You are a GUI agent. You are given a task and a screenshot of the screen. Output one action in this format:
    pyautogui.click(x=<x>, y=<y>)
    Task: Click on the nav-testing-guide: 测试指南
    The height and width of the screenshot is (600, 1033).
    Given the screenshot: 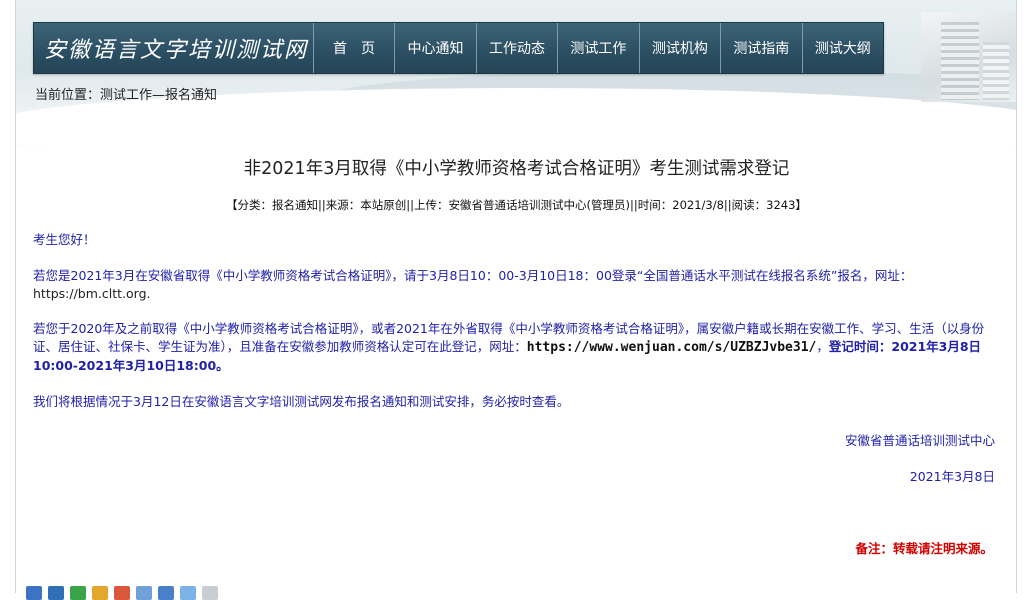 What is the action you would take?
    pyautogui.click(x=762, y=48)
    